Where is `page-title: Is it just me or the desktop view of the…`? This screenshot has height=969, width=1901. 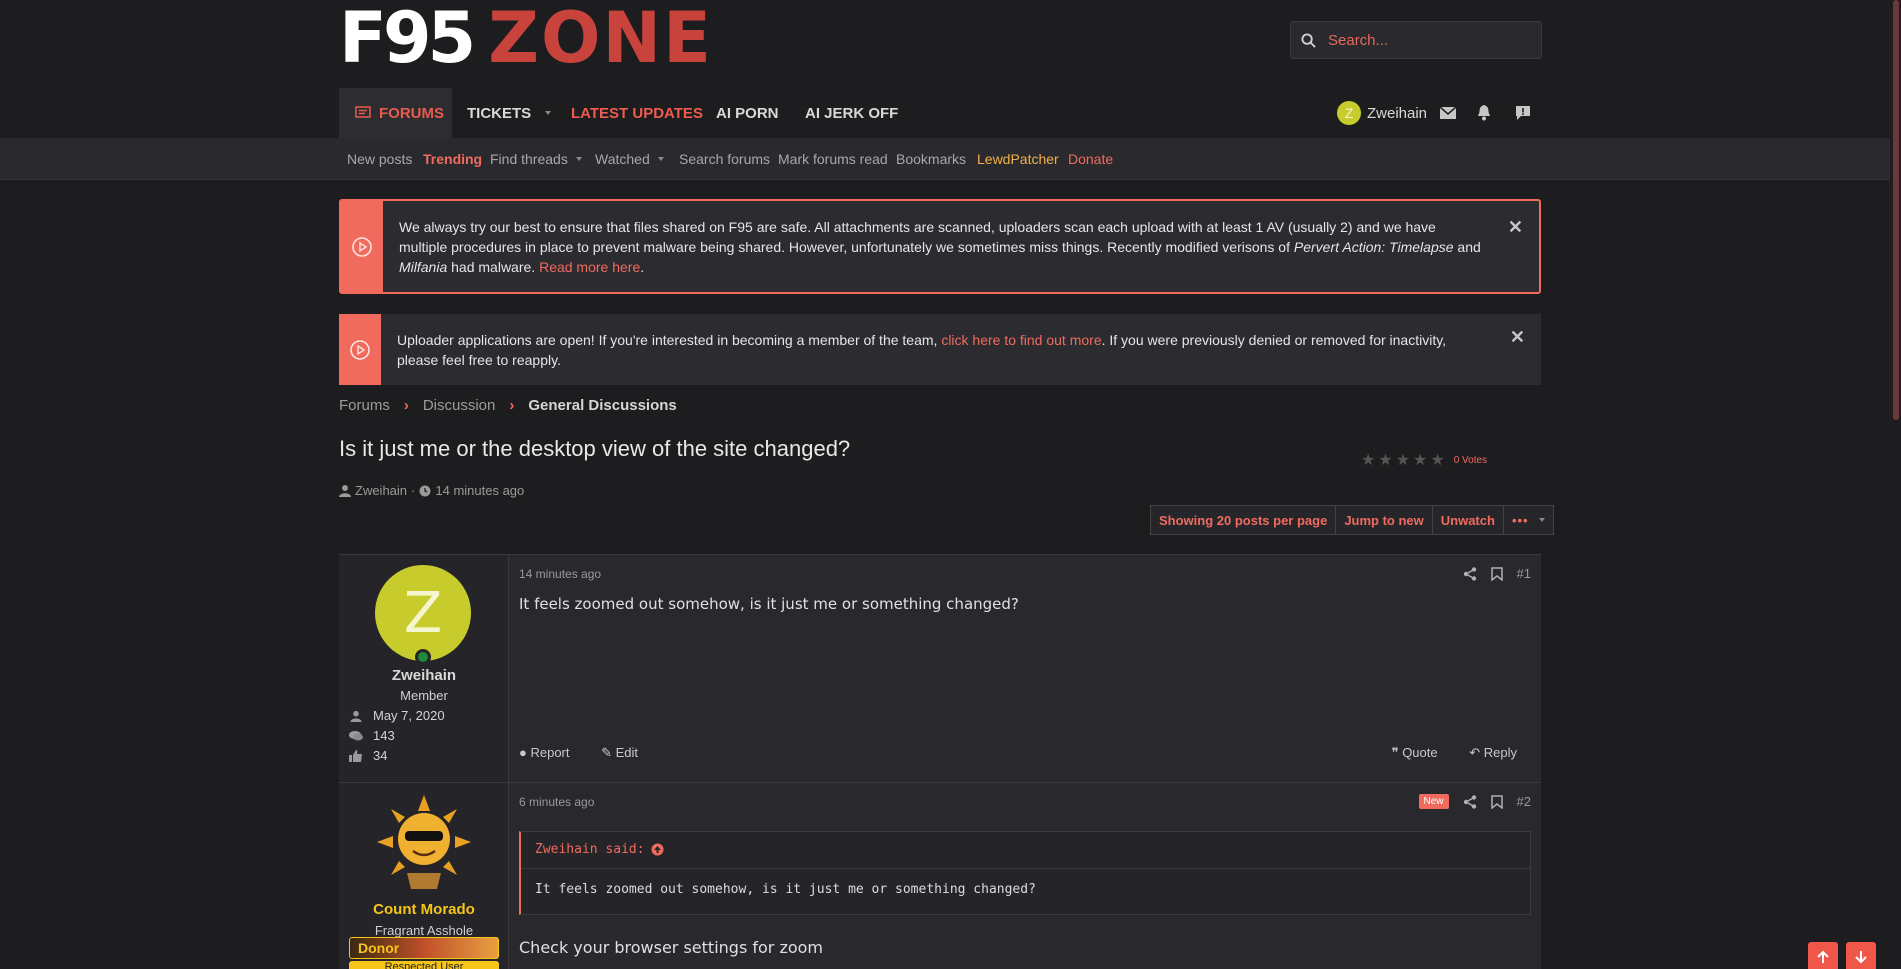
page-title: Is it just me or the desktop view of the… is located at coordinates (595, 448).